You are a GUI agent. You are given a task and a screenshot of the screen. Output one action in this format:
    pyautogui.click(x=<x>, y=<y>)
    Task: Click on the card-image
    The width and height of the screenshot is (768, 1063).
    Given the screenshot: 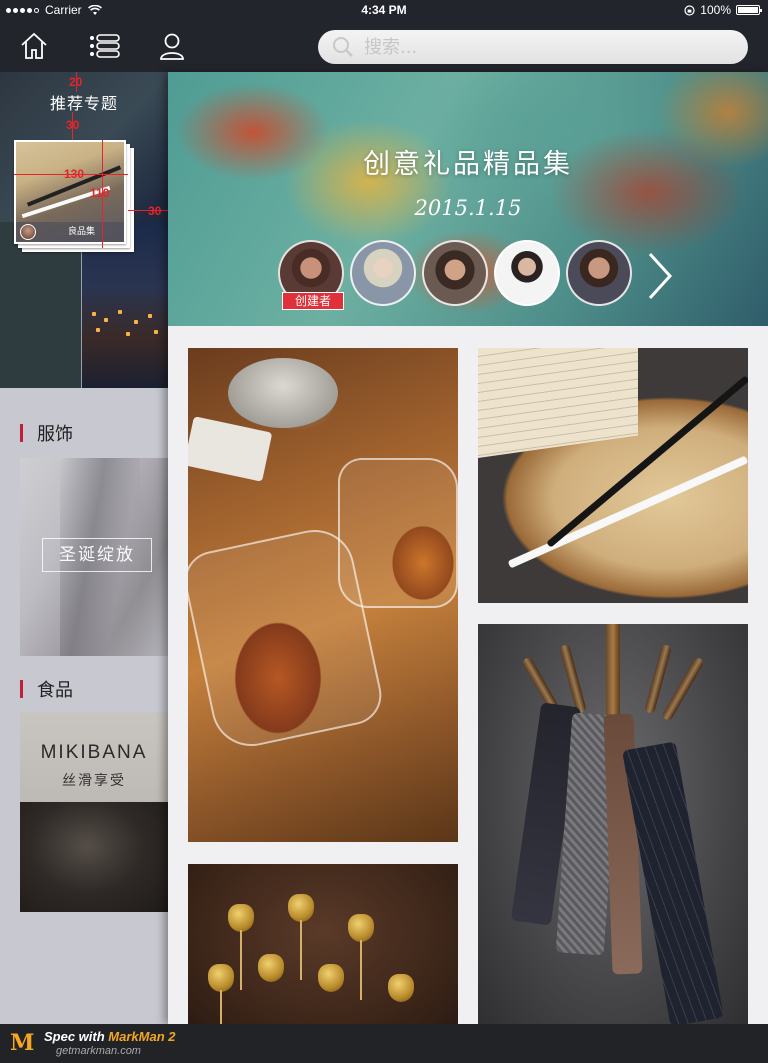 What is the action you would take?
    pyautogui.click(x=94, y=857)
    